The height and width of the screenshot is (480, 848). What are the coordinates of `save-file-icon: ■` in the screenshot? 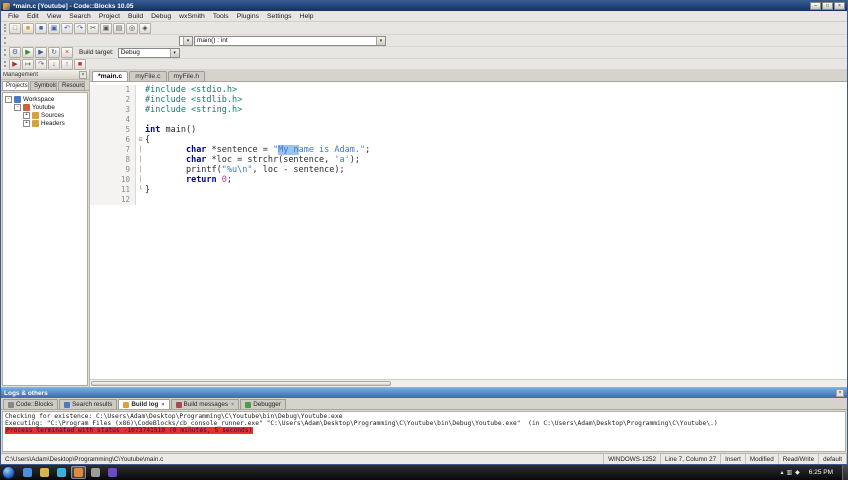 It's located at (41, 28).